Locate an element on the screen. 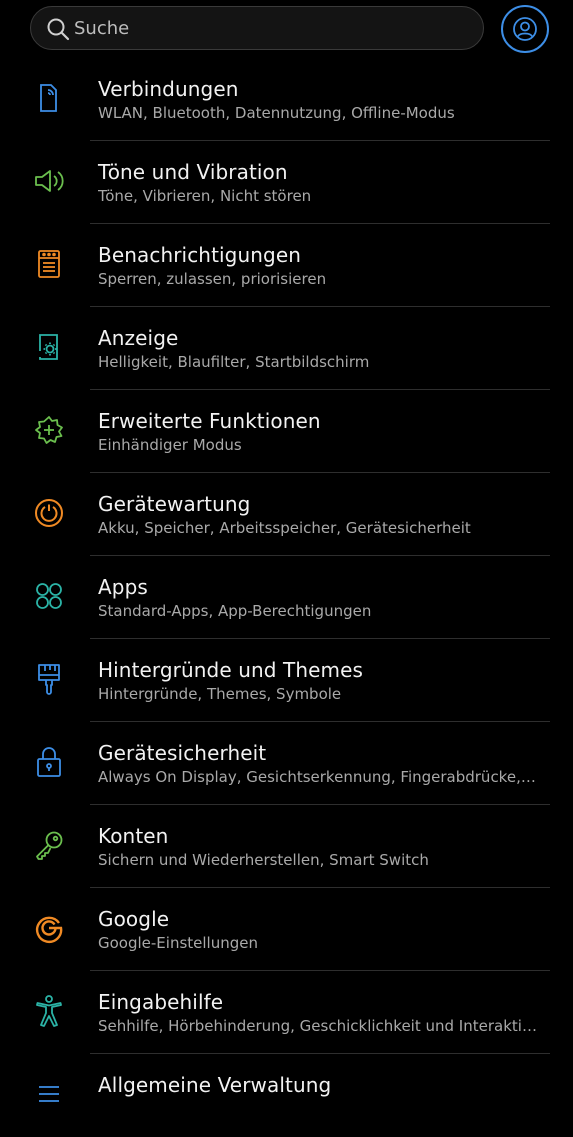  settings-item-advanced-features: Erweiterte Funktionen Einhändiger Modus is located at coordinates (286, 431).